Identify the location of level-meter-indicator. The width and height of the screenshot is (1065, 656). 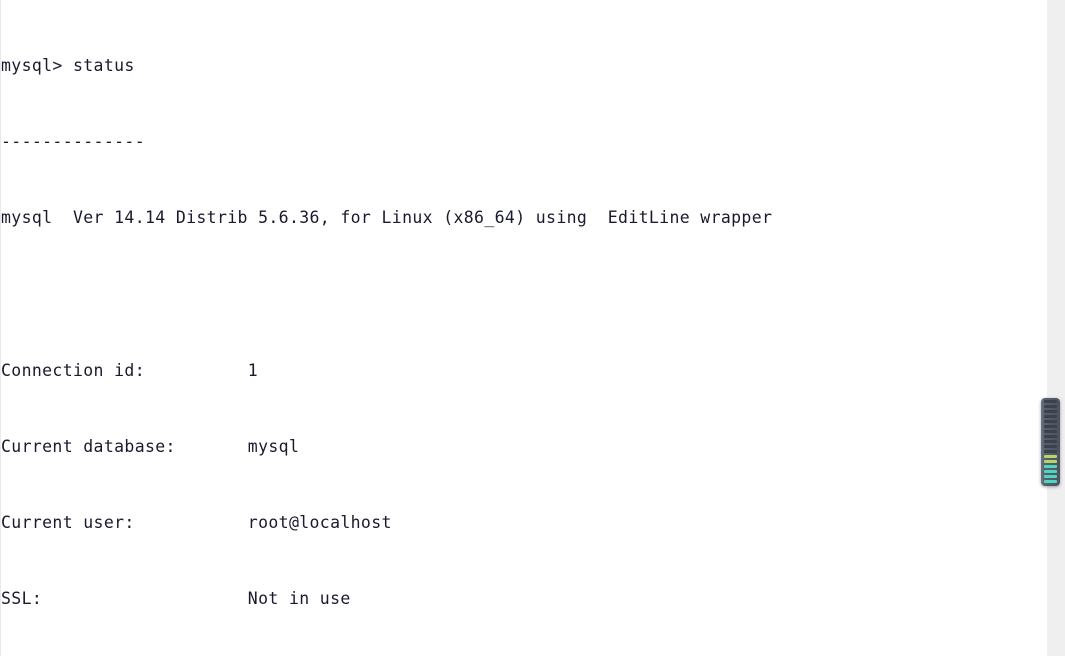
(1050, 442).